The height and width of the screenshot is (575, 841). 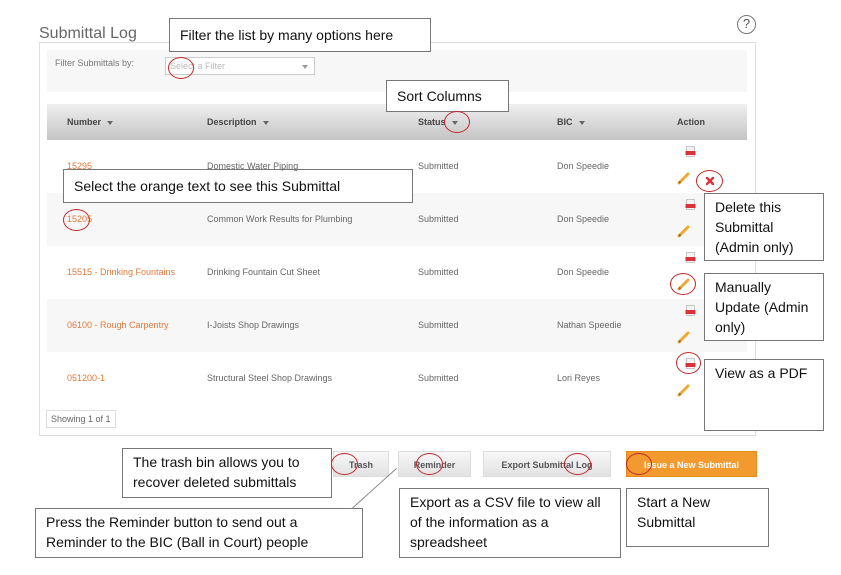 What do you see at coordinates (198, 66) in the screenshot?
I see `filter-placeholder: Select a Filter` at bounding box center [198, 66].